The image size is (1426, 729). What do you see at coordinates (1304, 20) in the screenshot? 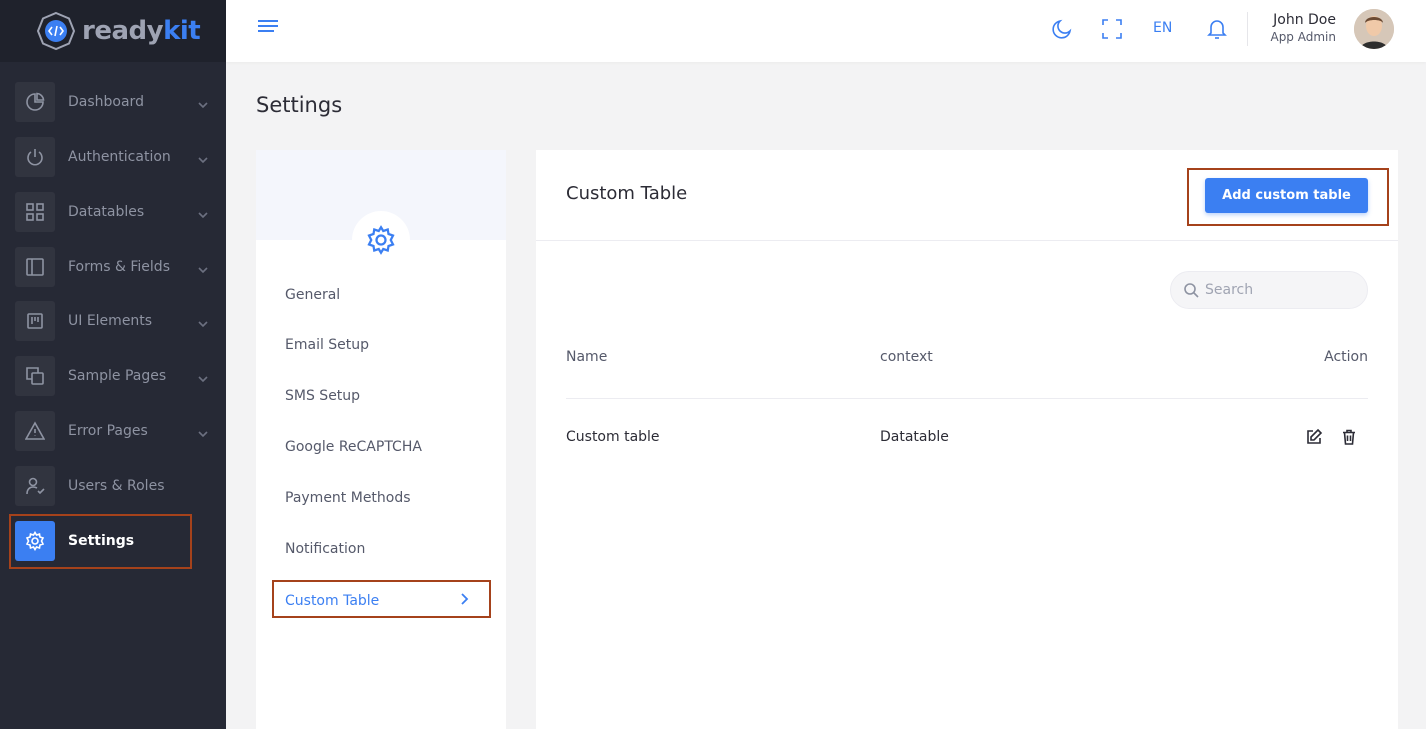
I see `user-name: John Doe` at bounding box center [1304, 20].